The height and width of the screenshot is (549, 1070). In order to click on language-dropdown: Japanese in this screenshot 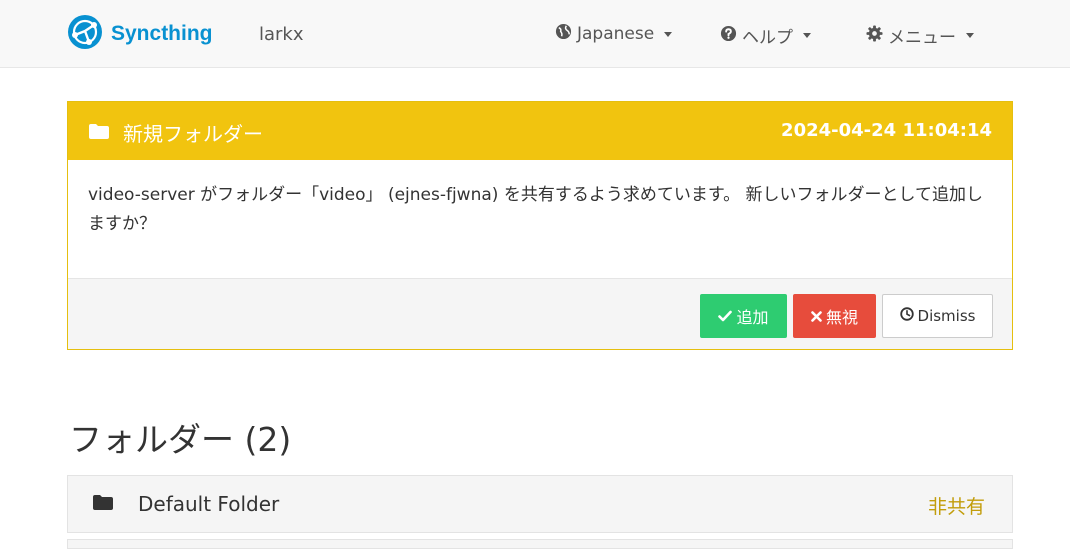, I will do `click(614, 34)`.